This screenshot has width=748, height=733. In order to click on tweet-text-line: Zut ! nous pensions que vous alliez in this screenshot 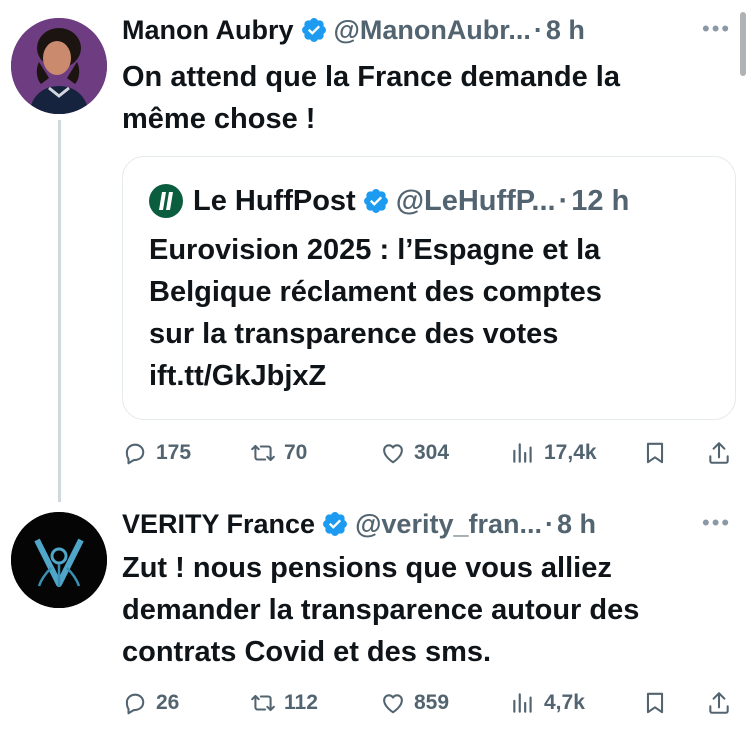, I will do `click(367, 568)`.